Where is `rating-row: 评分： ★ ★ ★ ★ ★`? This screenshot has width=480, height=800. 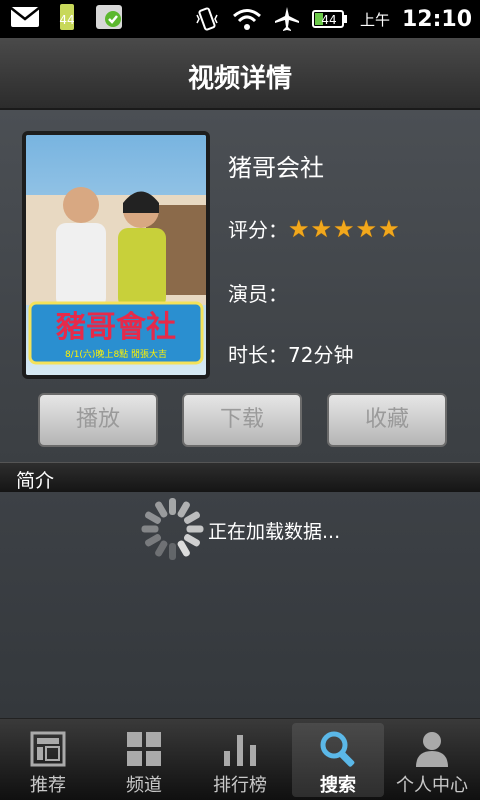
rating-row: 评分： ★ ★ ★ ★ ★ is located at coordinates (314, 228).